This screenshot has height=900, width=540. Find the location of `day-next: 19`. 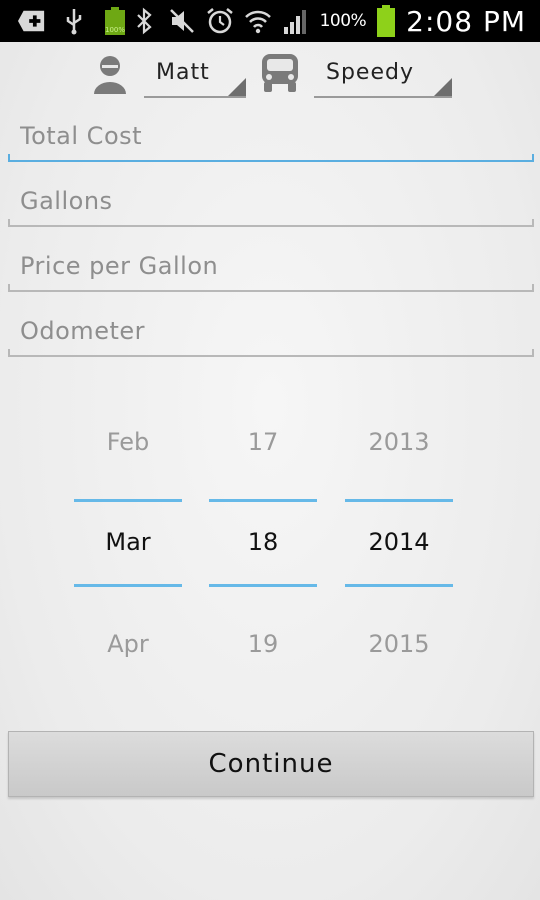

day-next: 19 is located at coordinates (263, 644).